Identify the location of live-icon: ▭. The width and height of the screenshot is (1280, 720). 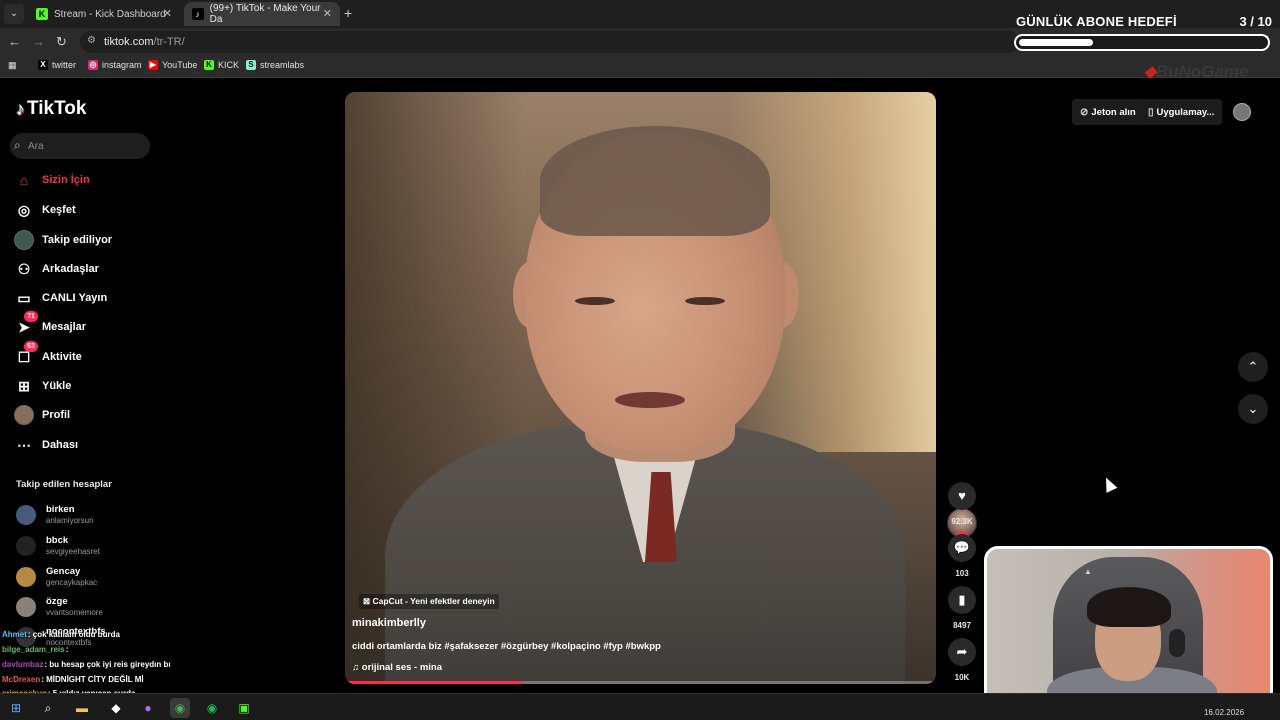
(24, 298).